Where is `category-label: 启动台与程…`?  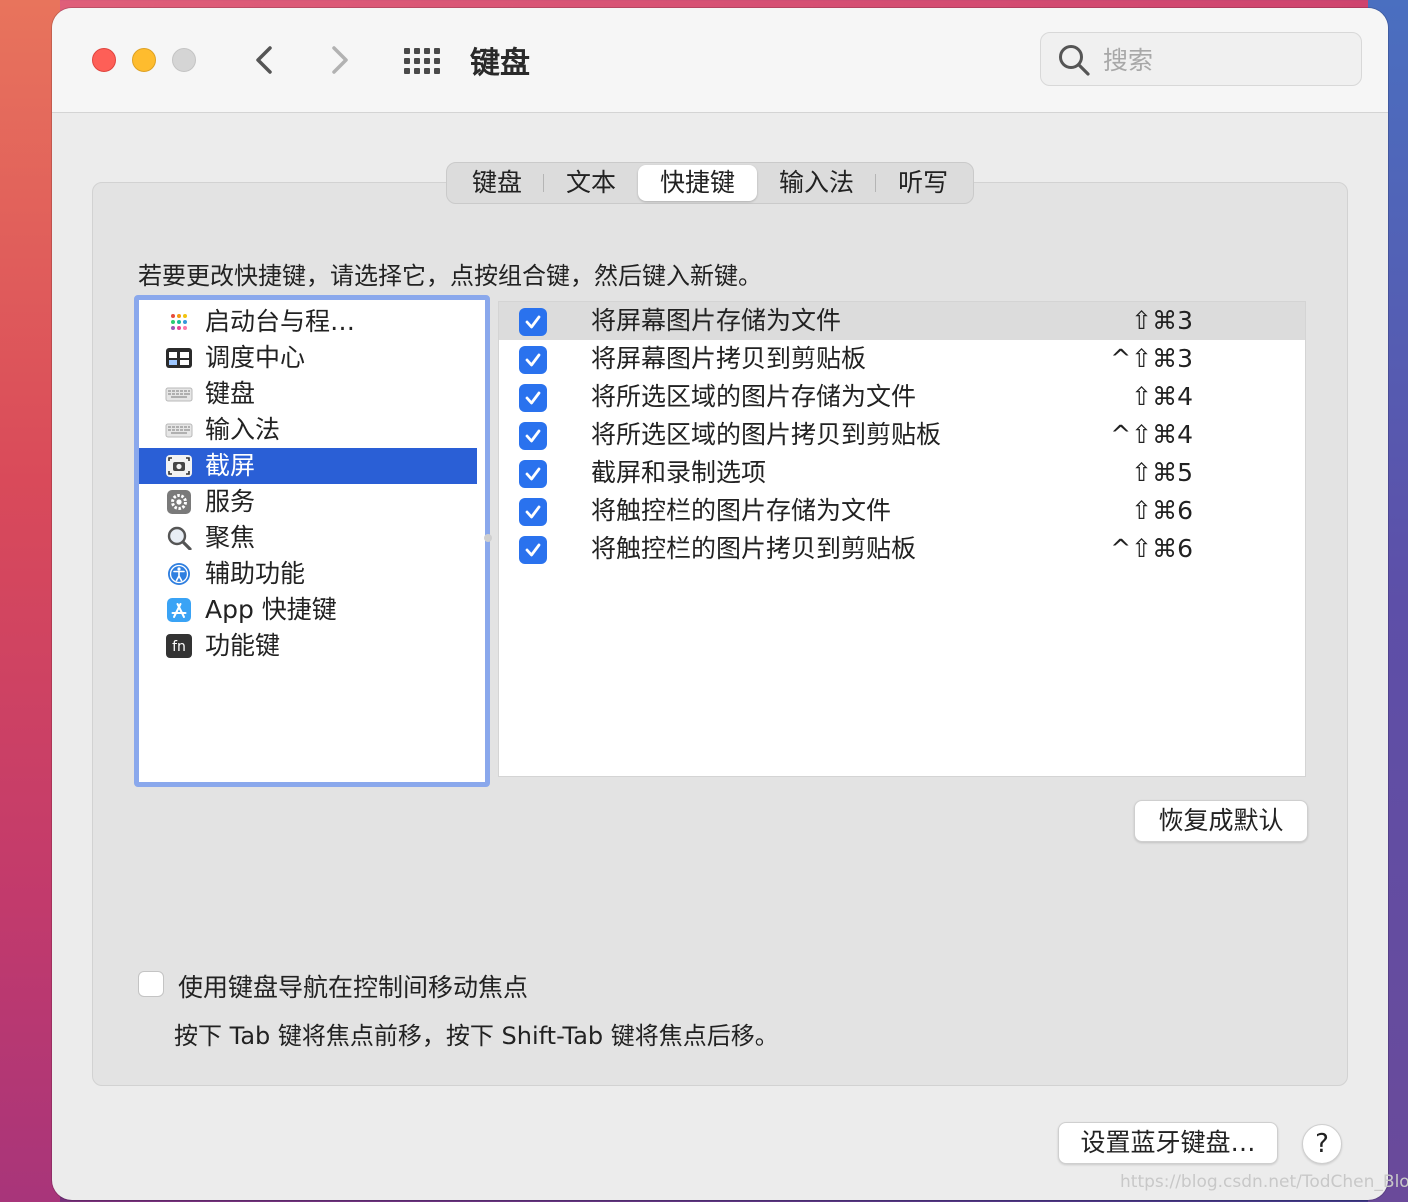
category-label: 启动台与程… is located at coordinates (280, 321).